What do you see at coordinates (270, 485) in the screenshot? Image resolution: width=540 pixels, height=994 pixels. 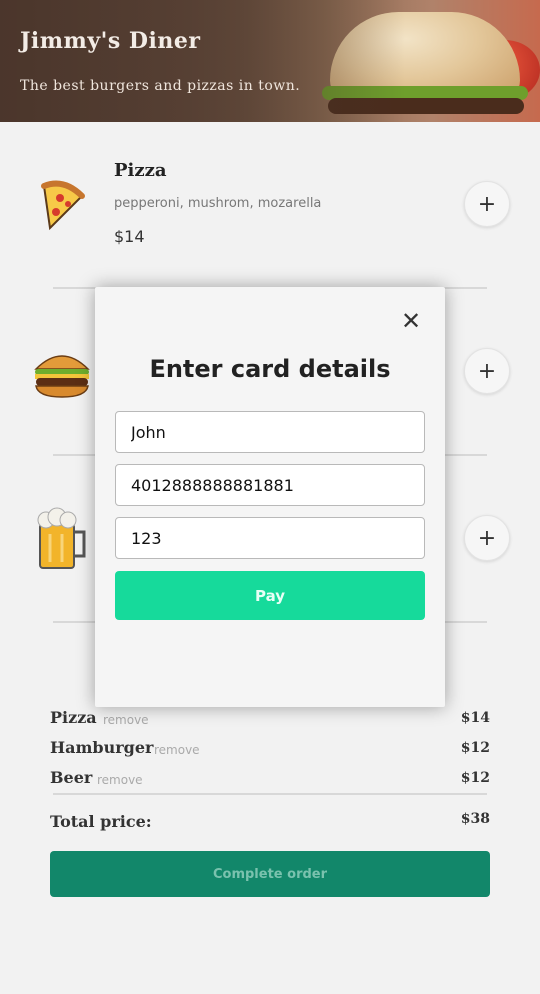 I see `card-number-field` at bounding box center [270, 485].